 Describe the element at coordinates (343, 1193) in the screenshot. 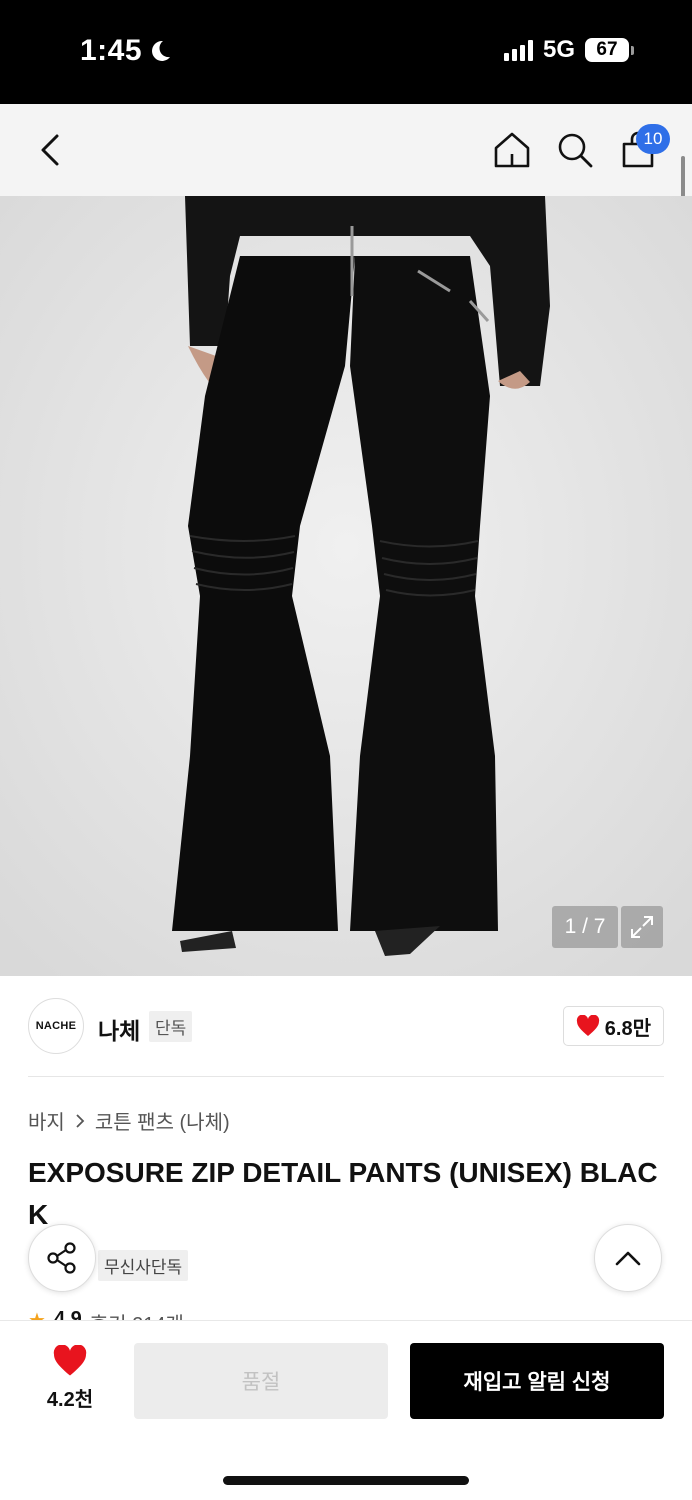

I see `product-title: EXPOSURE ZIP DETAIL PANTS (UNISEX) BLACK` at that location.